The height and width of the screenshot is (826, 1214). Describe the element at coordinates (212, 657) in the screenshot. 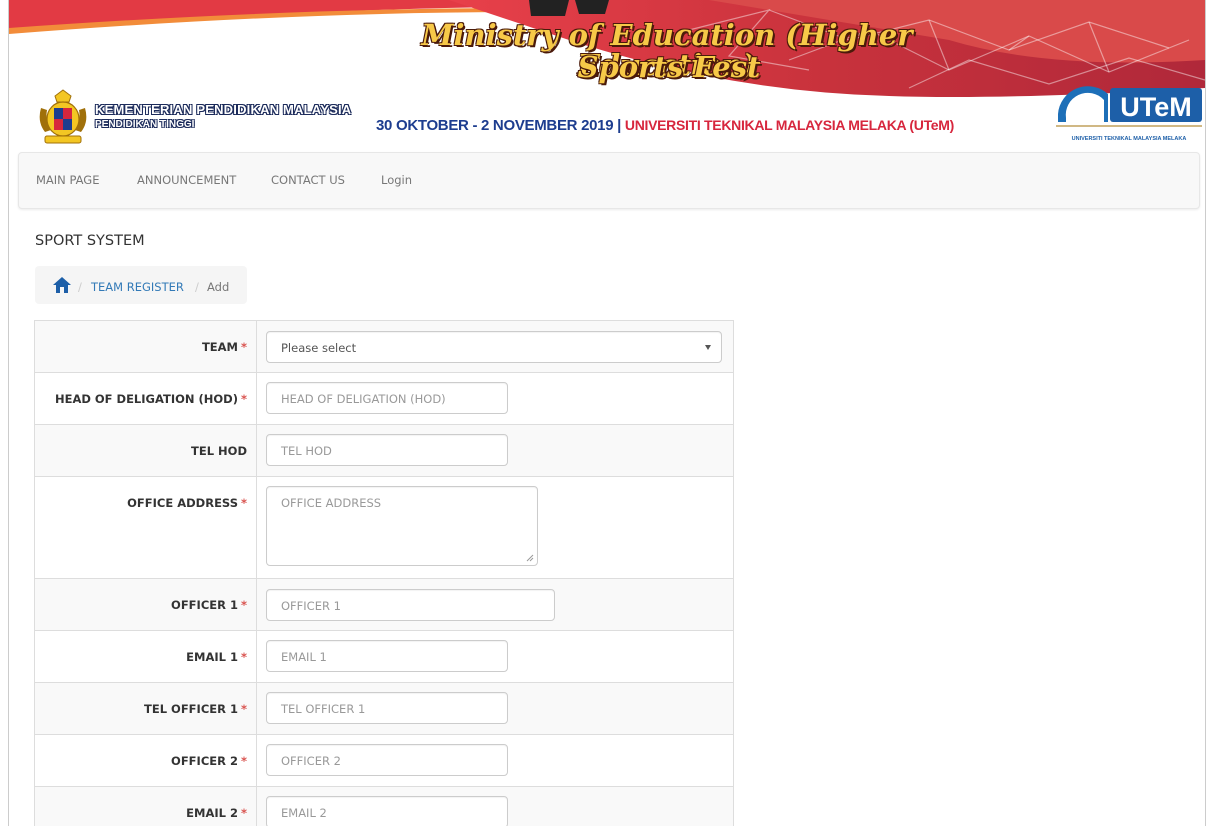

I see `label-email-1: EMAIL 1` at that location.